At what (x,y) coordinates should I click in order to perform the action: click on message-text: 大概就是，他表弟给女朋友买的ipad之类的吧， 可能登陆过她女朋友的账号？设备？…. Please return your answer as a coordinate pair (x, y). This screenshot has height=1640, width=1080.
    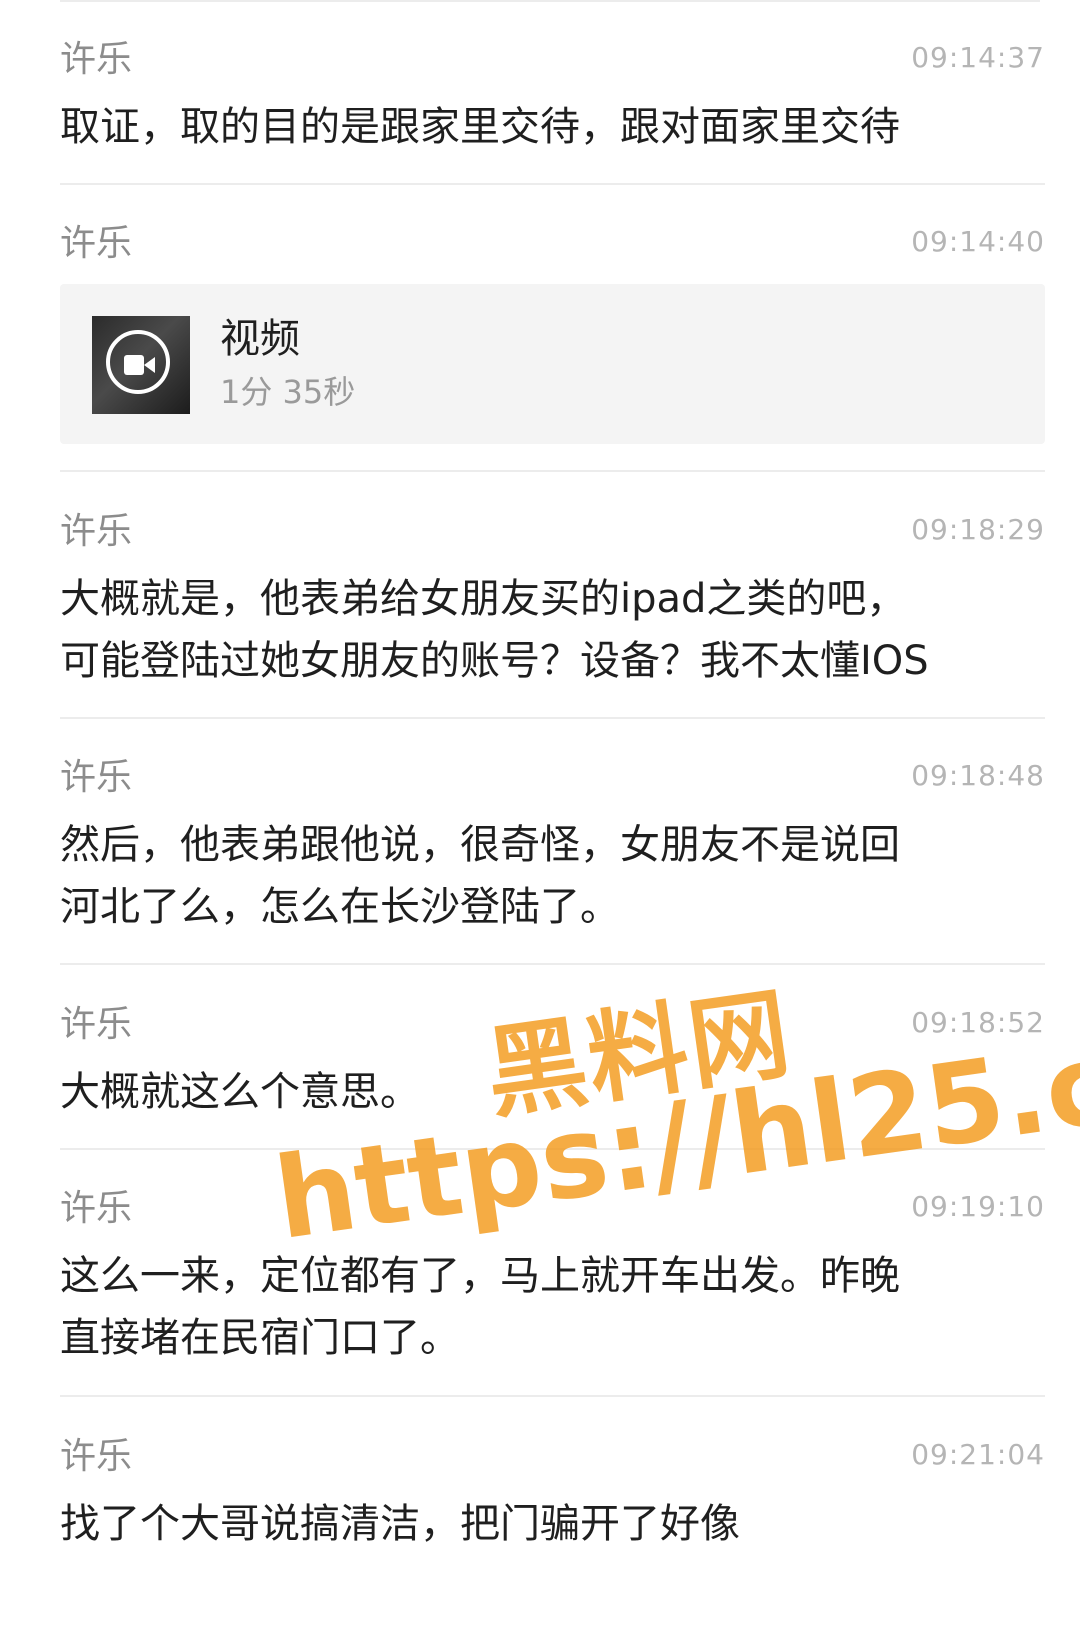
    Looking at the image, I should click on (494, 630).